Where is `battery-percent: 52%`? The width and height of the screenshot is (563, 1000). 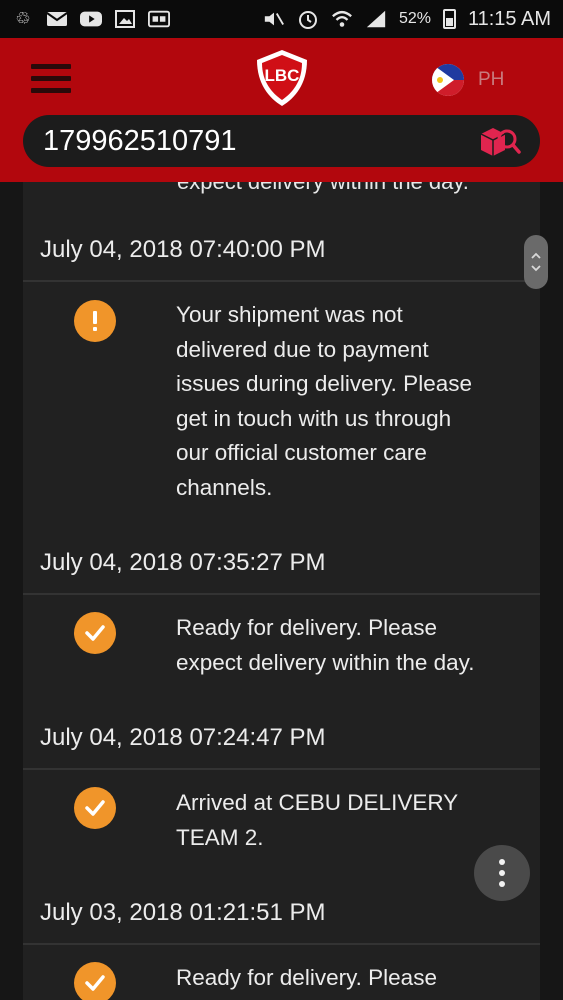 battery-percent: 52% is located at coordinates (414, 18).